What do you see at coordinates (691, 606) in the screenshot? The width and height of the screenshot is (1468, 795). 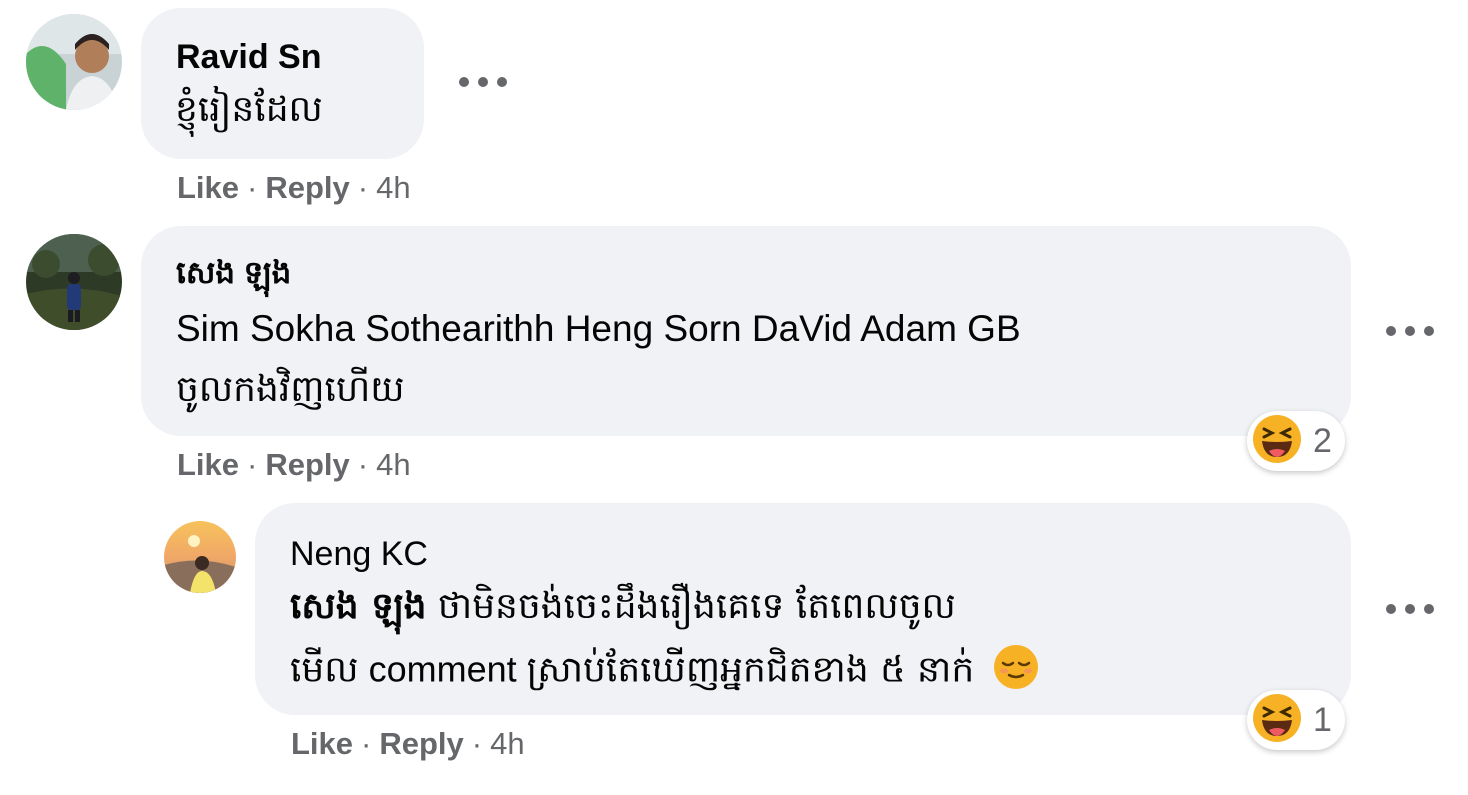 I see `comment-text: ថាមិនចង់ចេះដឹងរឿងគេទេ តែពេលចូល` at bounding box center [691, 606].